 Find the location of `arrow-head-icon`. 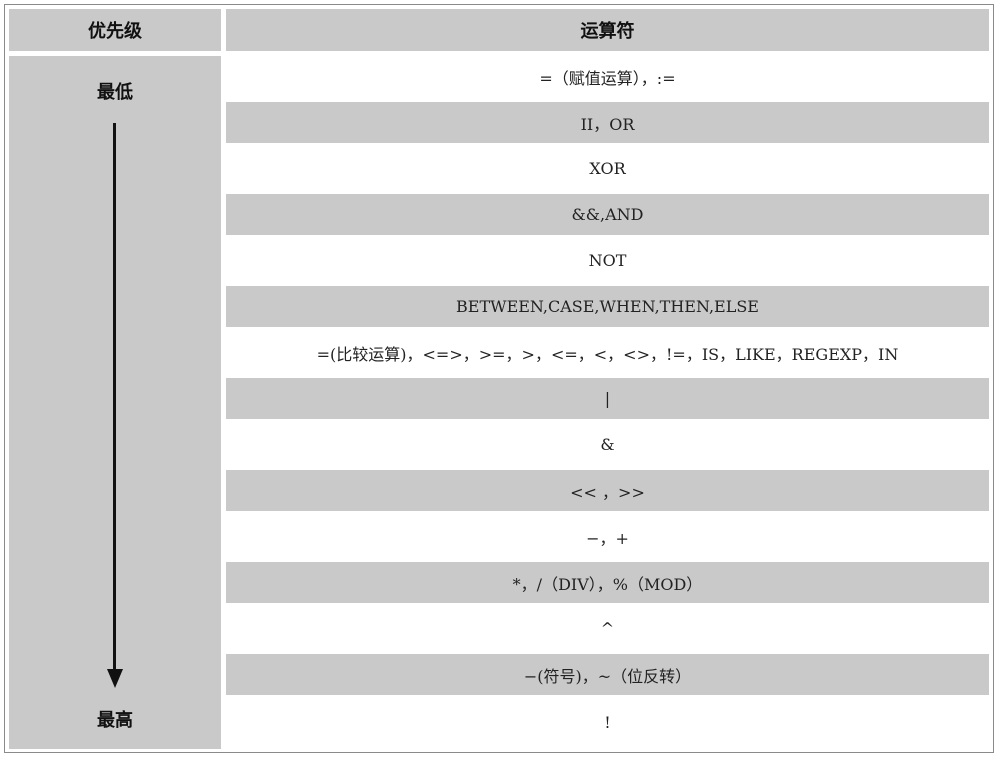

arrow-head-icon is located at coordinates (115, 678).